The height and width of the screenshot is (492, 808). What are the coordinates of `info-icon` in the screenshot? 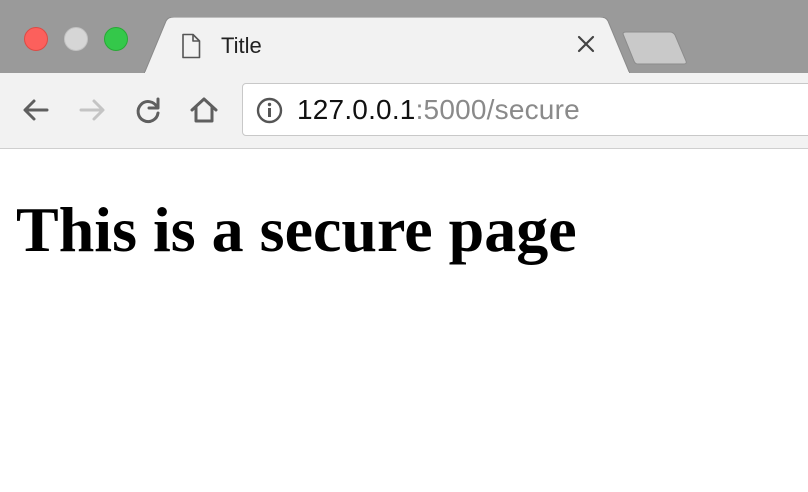 It's located at (269, 110).